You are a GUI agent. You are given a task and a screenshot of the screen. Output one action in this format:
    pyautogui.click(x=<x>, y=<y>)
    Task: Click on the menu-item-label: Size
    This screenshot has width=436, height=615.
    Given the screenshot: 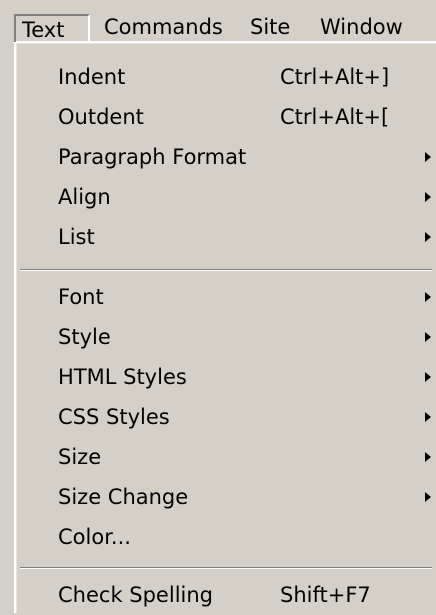 What is the action you would take?
    pyautogui.click(x=80, y=457)
    